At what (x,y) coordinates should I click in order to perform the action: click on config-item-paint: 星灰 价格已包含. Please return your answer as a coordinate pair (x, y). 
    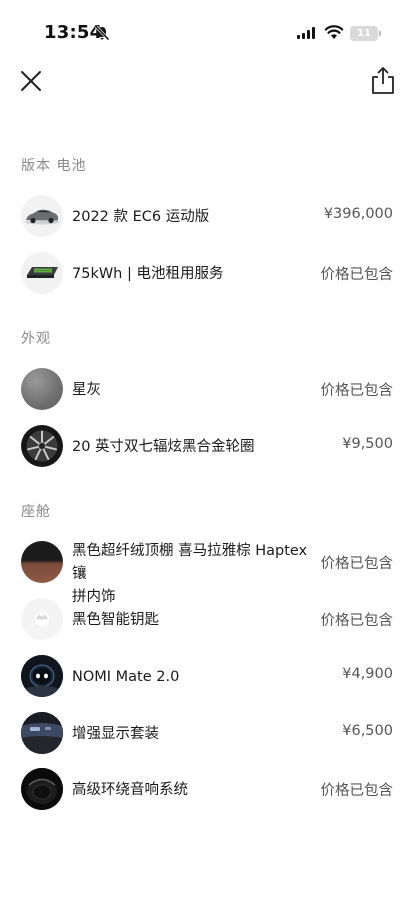
    Looking at the image, I should click on (207, 389).